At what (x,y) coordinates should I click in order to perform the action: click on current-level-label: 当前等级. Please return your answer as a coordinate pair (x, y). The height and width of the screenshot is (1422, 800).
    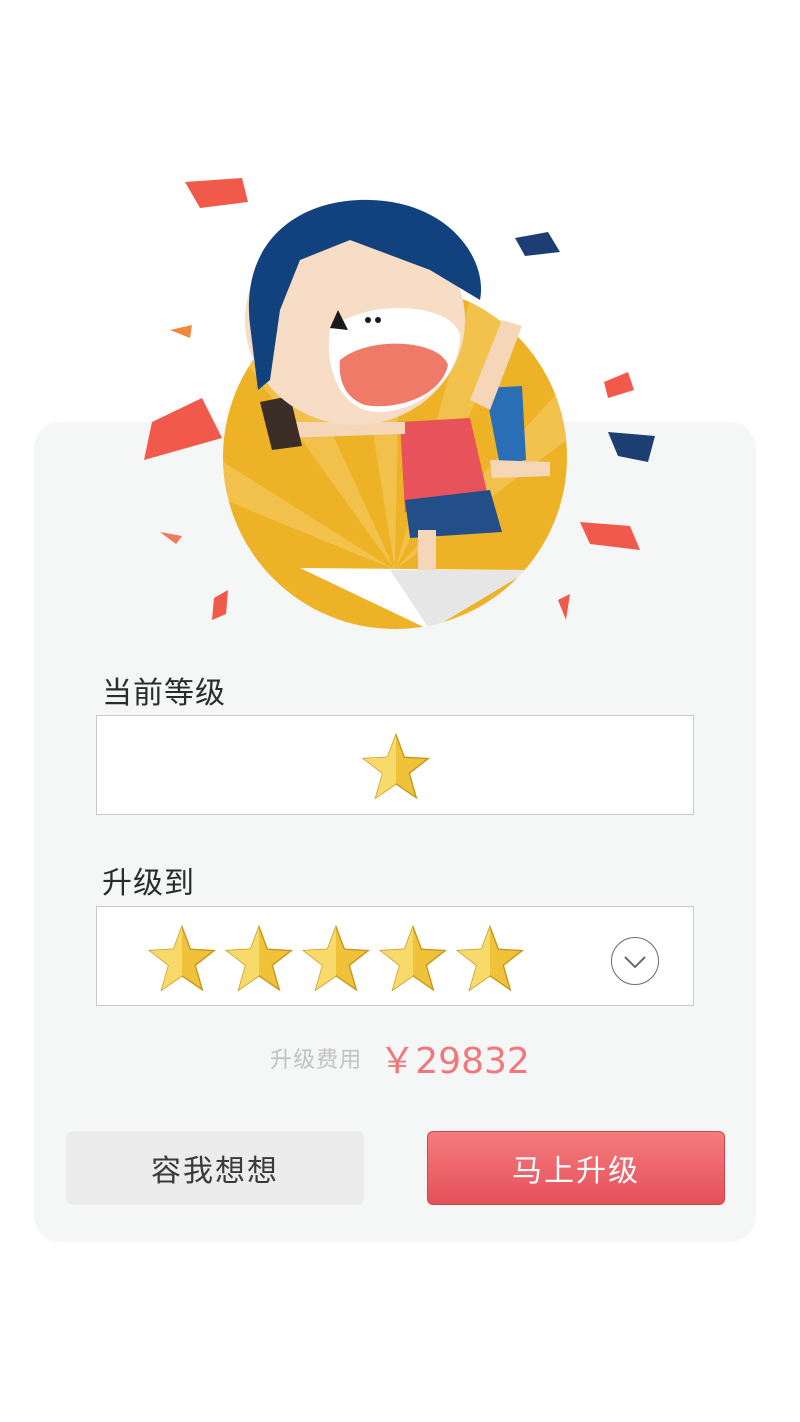
    Looking at the image, I should click on (164, 693).